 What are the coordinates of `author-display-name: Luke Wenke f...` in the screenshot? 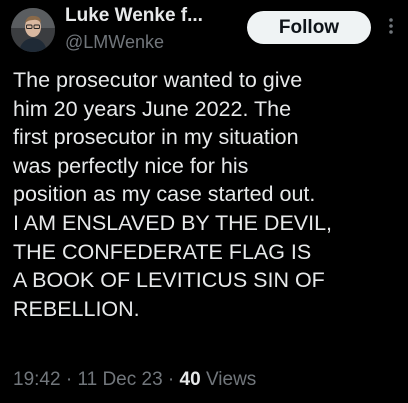 It's located at (134, 16).